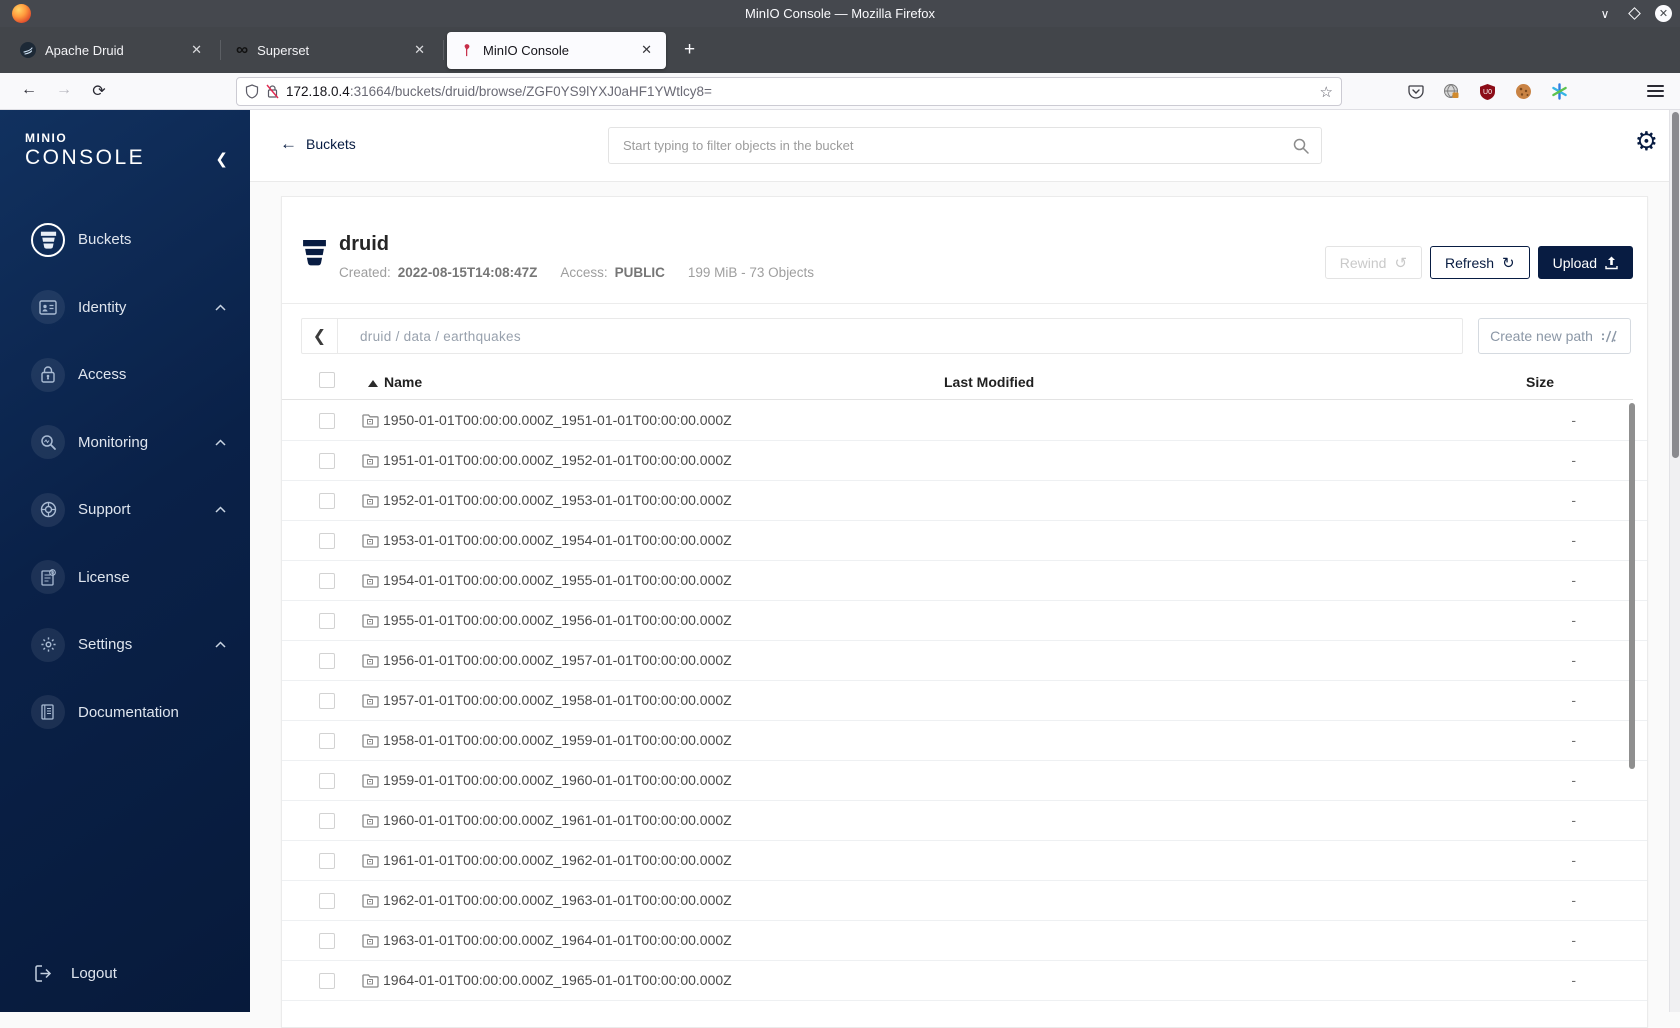  I want to click on tracking-shield-icon, so click(252, 91).